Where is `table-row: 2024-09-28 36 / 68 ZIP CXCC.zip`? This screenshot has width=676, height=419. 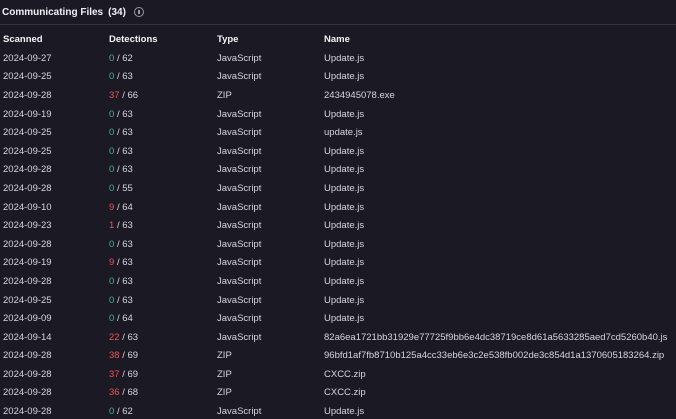
table-row: 2024-09-28 36 / 68 ZIP CXCC.zip is located at coordinates (338, 393).